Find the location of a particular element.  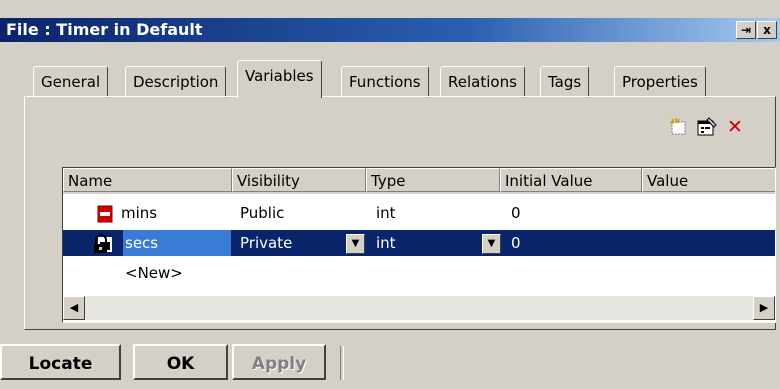

column-header-initial-value: Initial Value is located at coordinates (571, 180).